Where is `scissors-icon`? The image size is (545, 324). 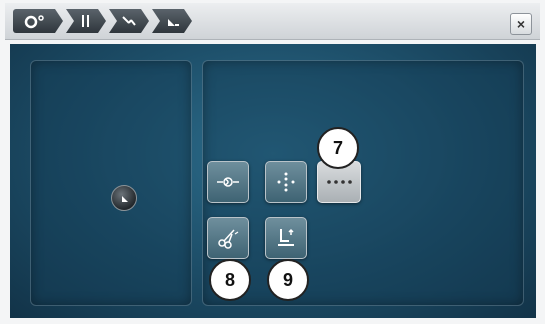 scissors-icon is located at coordinates (228, 239).